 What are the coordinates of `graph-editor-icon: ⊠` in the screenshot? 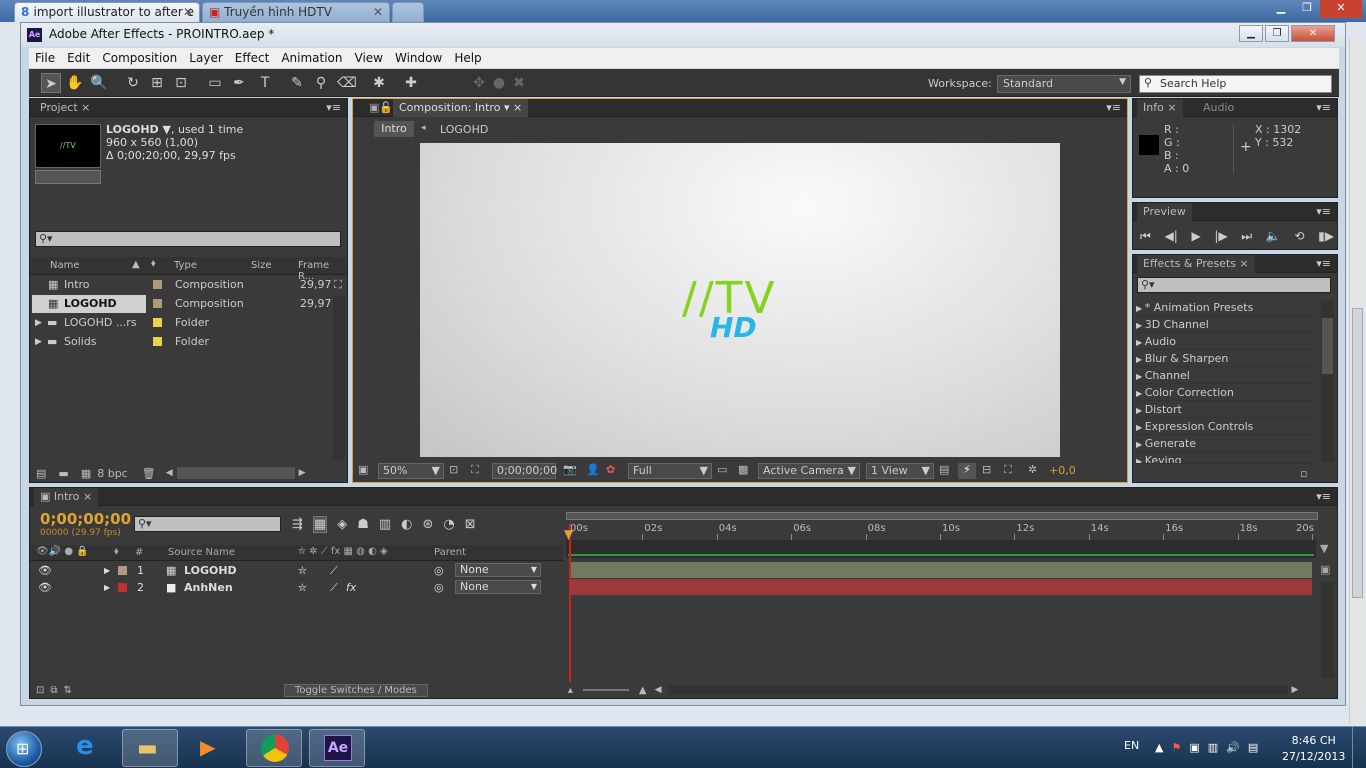 It's located at (470, 524).